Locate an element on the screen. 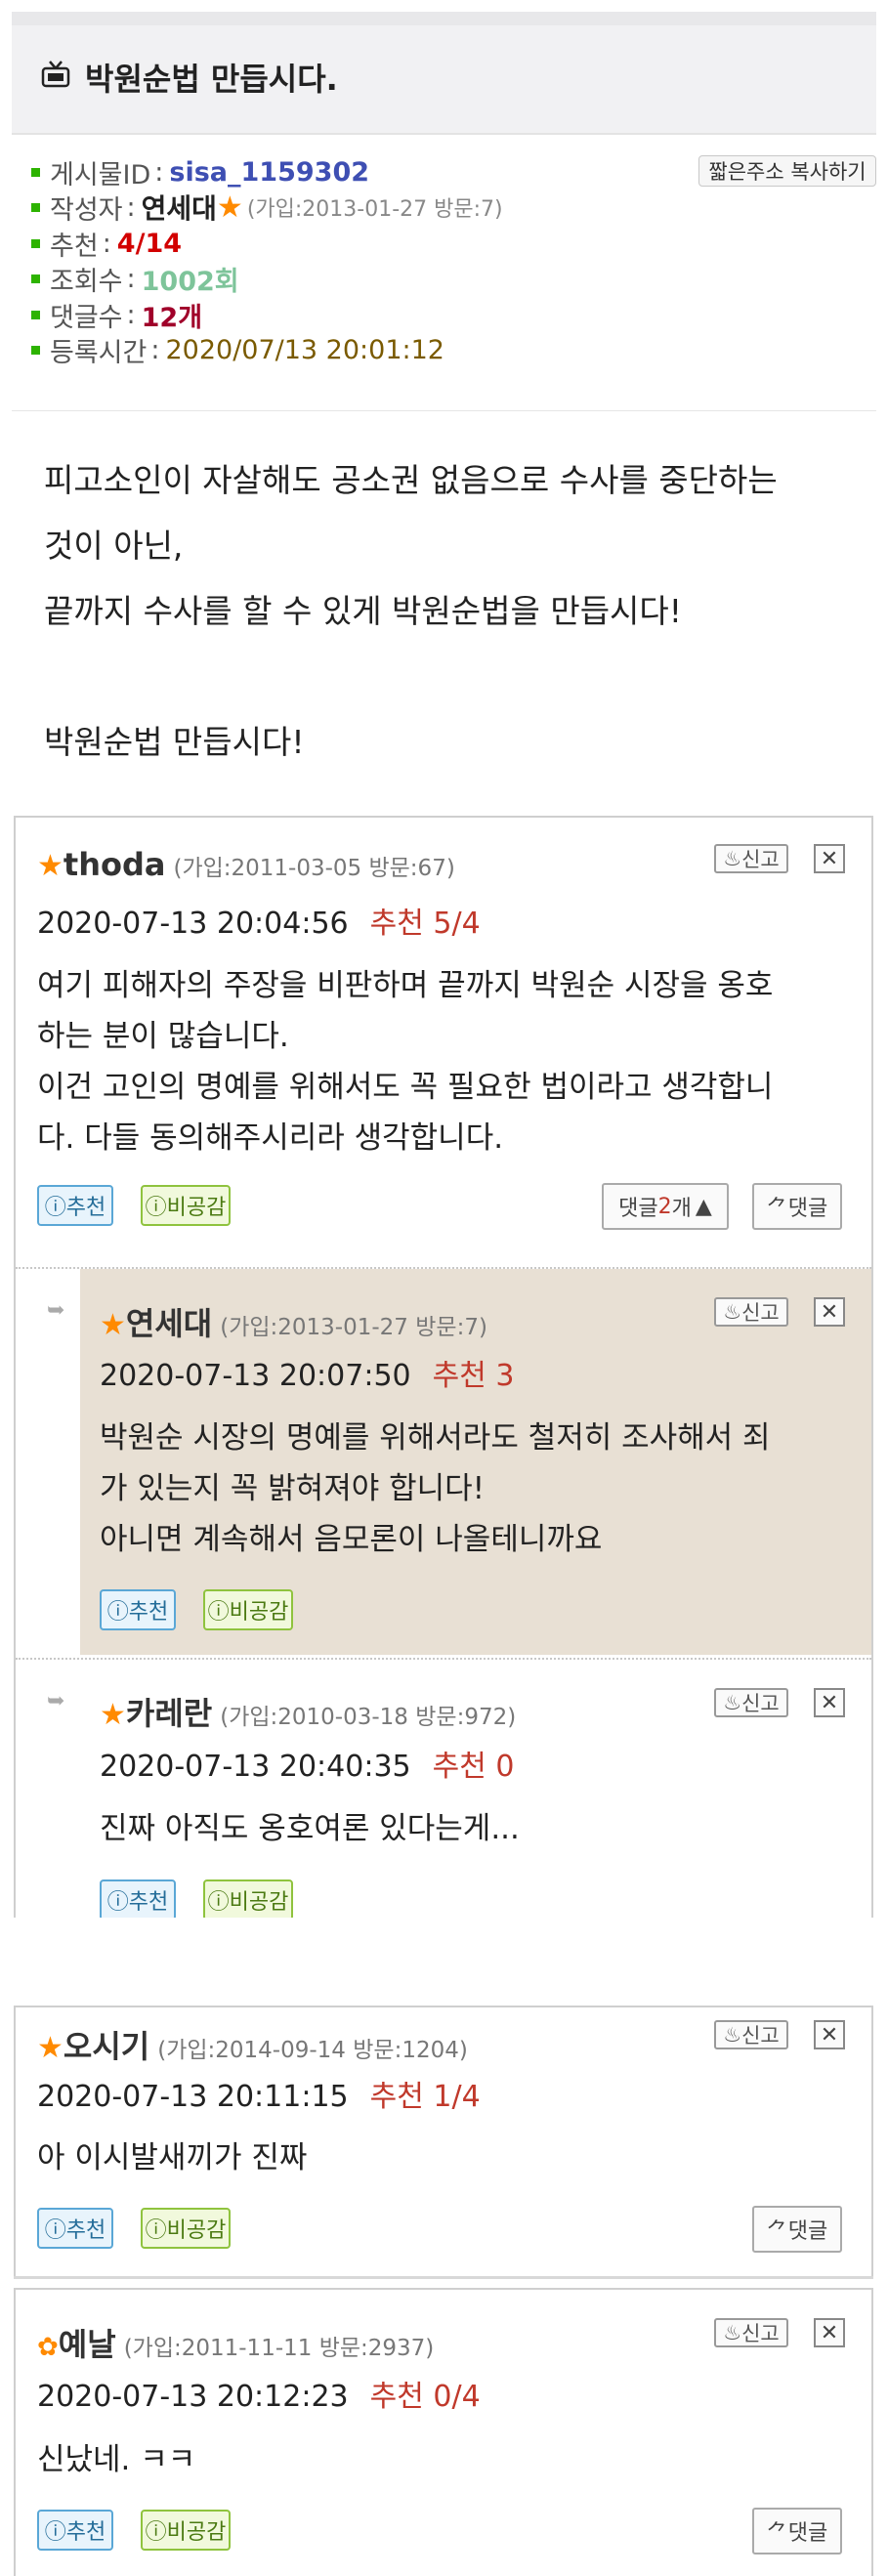 This screenshot has height=2576, width=888. comment-date: 2020-07-13 20:07:50 추천 3 is located at coordinates (308, 1376).